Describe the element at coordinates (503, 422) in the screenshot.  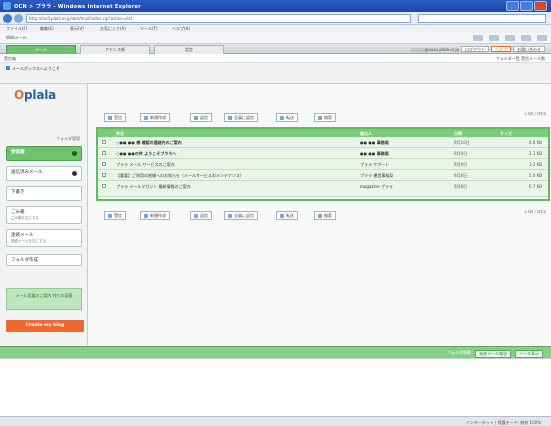
I see `status-text: インターネット | 保護モード: 無効 100%` at that location.